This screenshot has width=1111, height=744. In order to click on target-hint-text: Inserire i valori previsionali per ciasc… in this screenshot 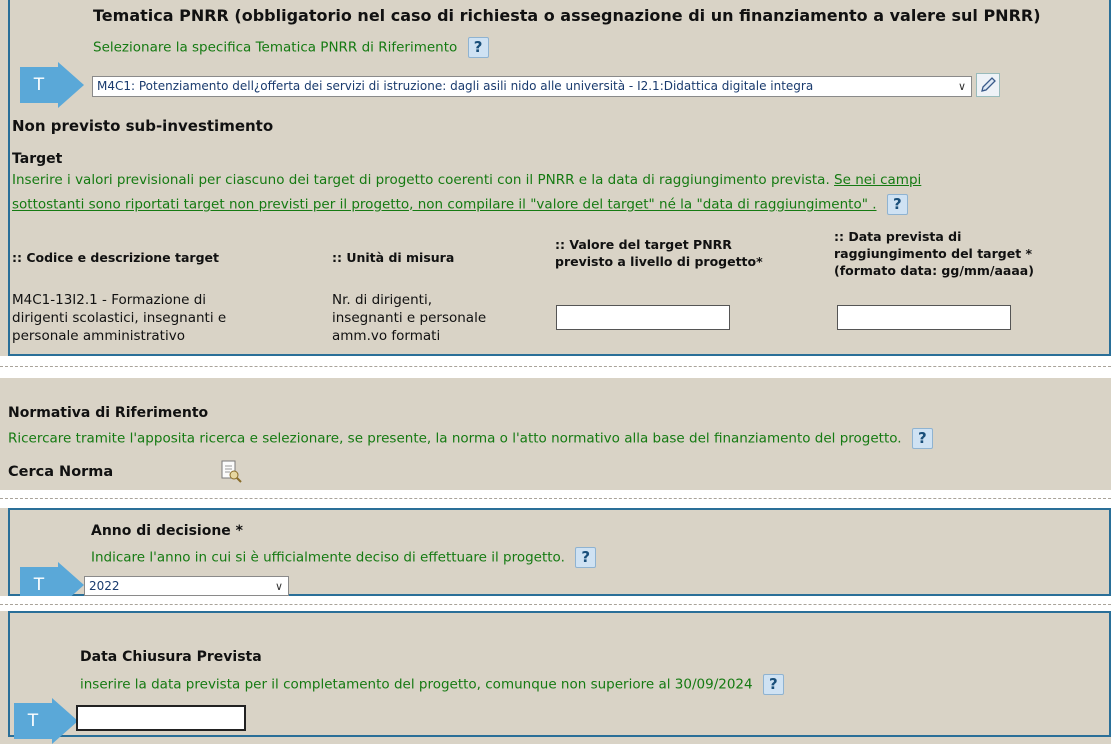, I will do `click(421, 180)`.